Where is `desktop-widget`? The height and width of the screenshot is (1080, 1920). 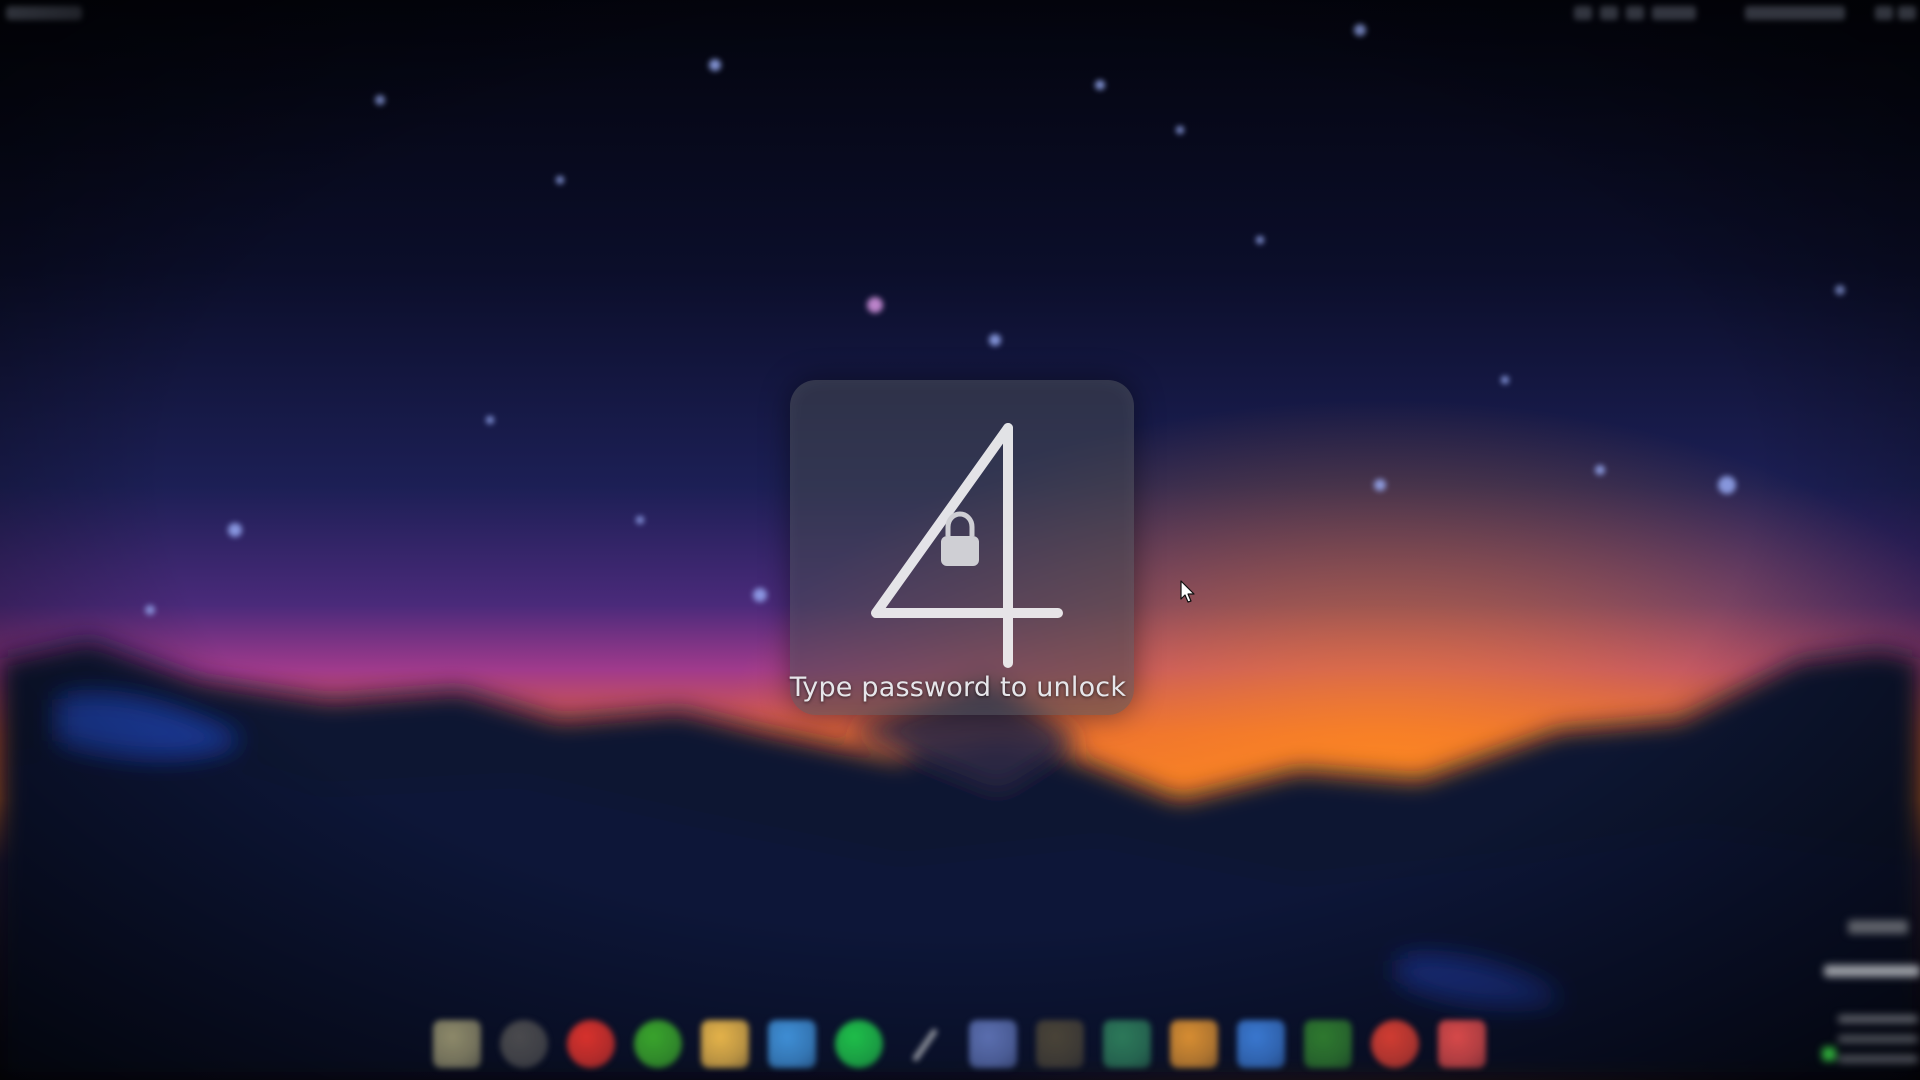
desktop-widget is located at coordinates (1869, 997).